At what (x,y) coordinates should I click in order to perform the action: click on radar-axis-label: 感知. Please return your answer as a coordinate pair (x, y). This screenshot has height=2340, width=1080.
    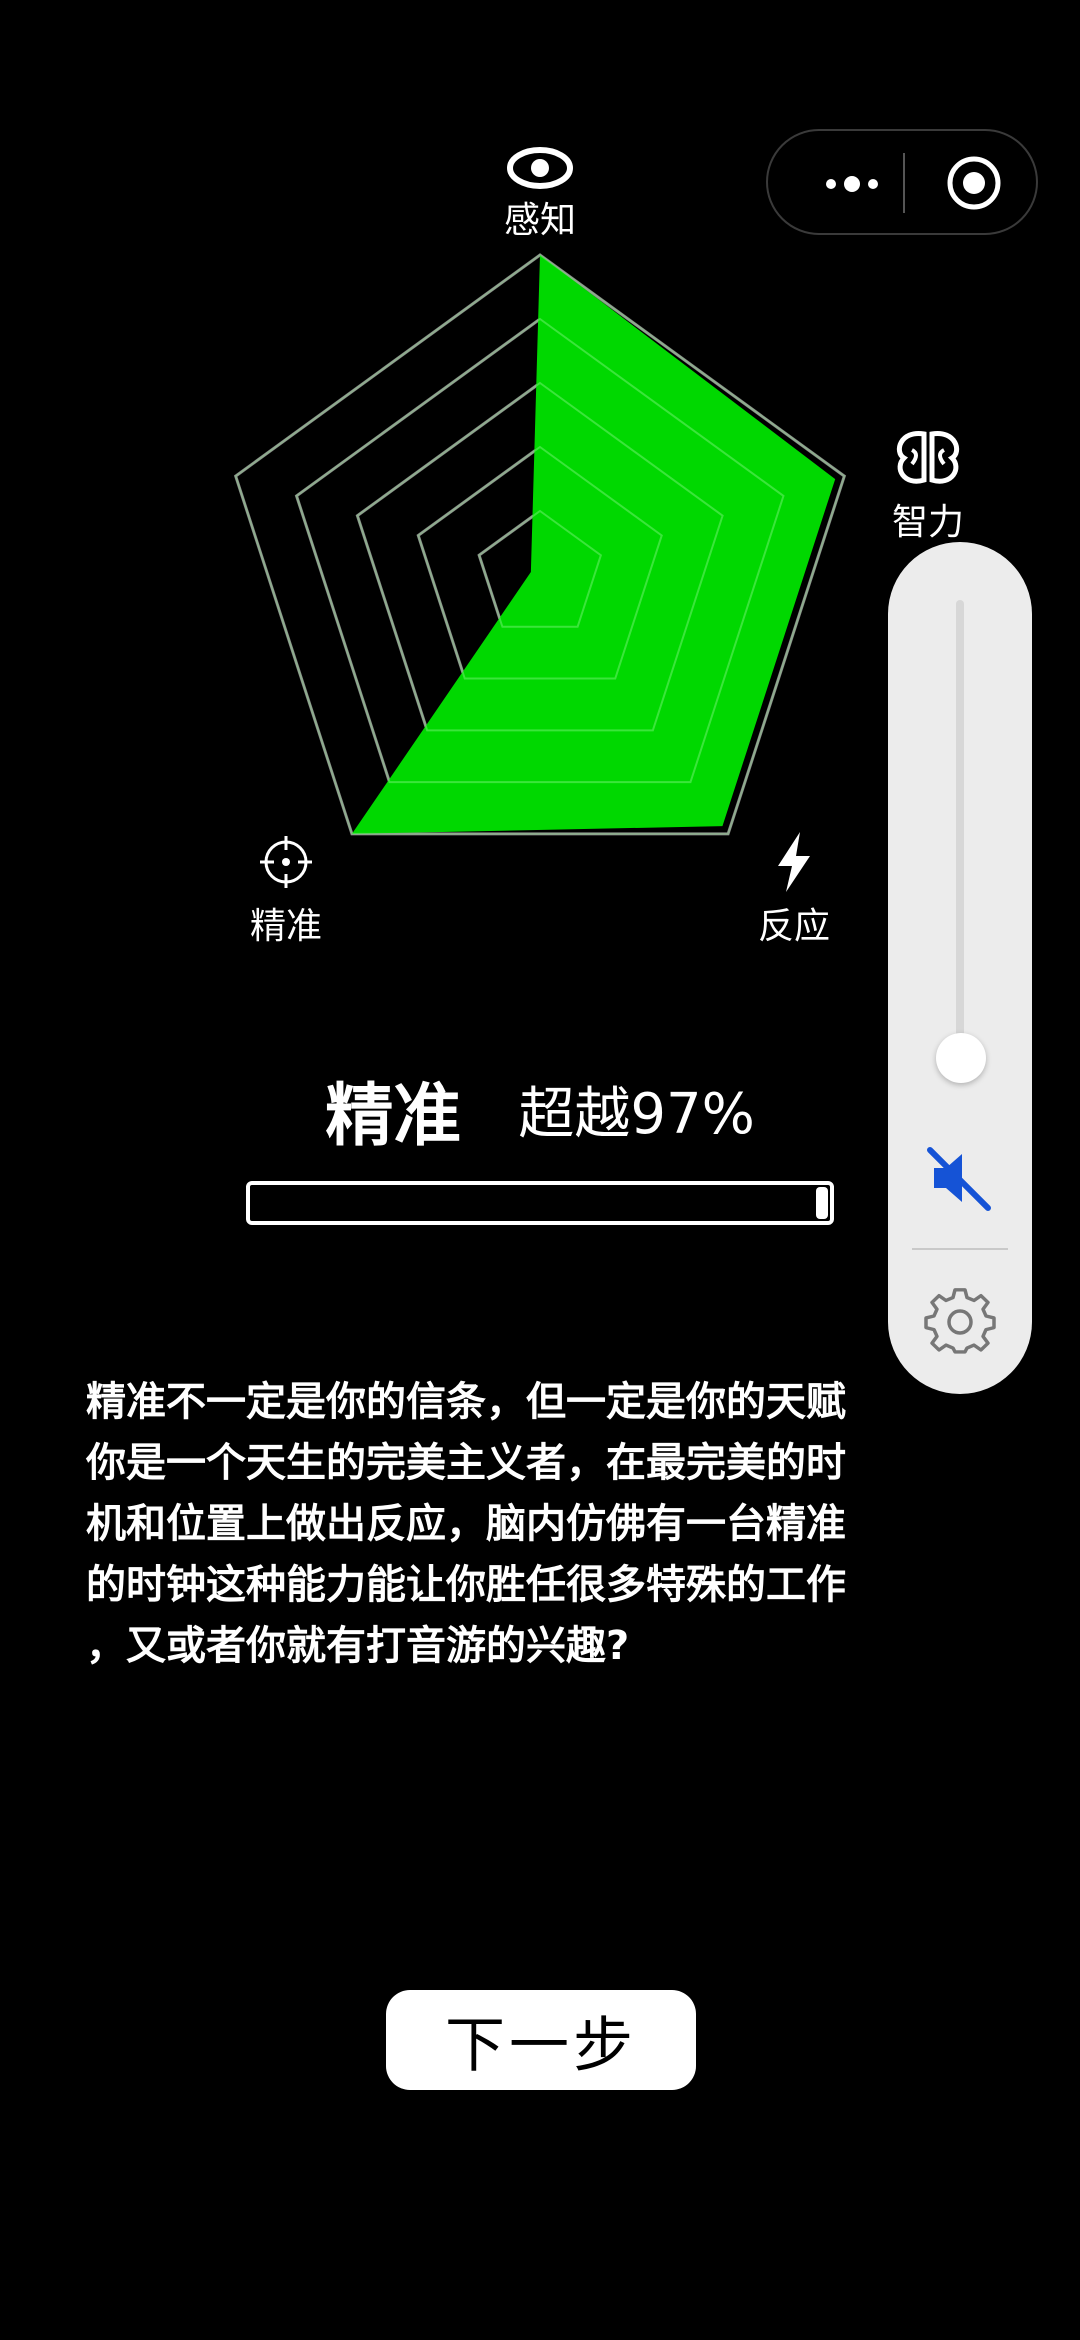
    Looking at the image, I should click on (540, 220).